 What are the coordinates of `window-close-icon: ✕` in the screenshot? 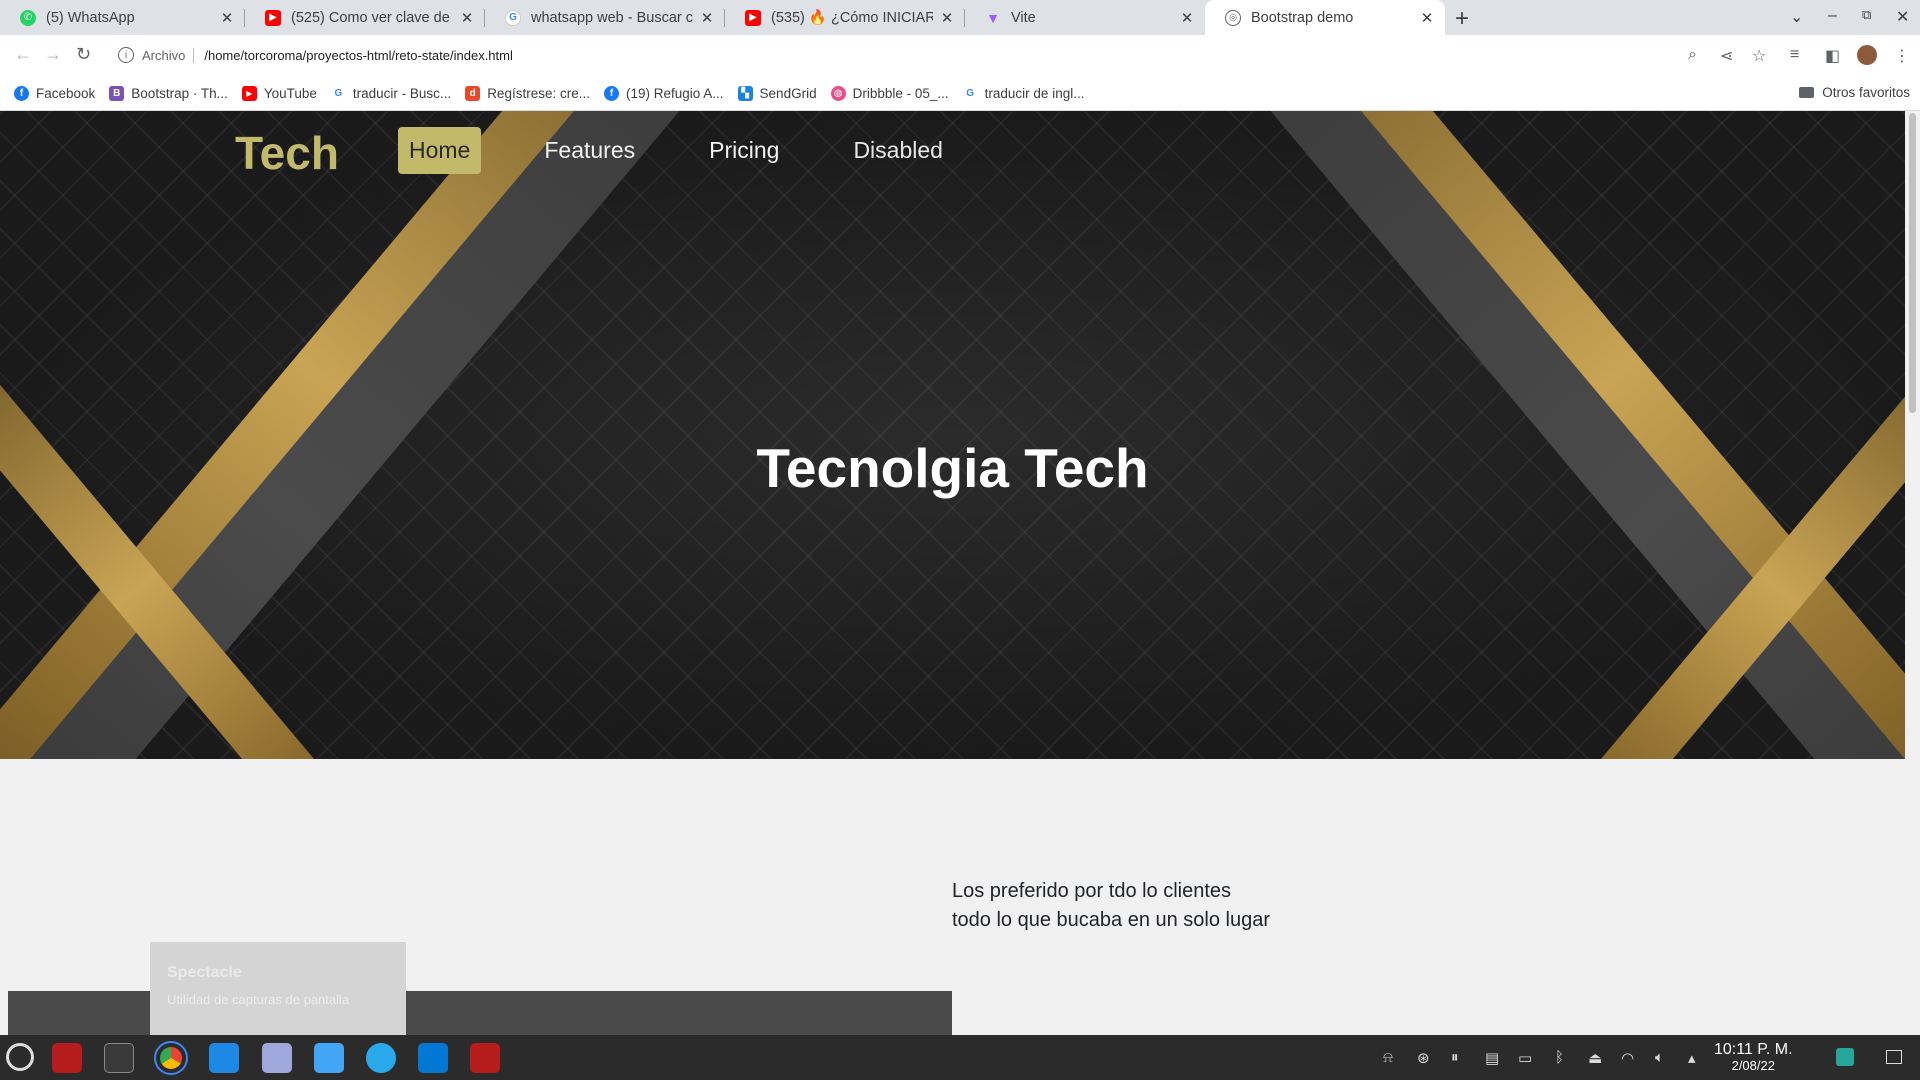 It's located at (1902, 17).